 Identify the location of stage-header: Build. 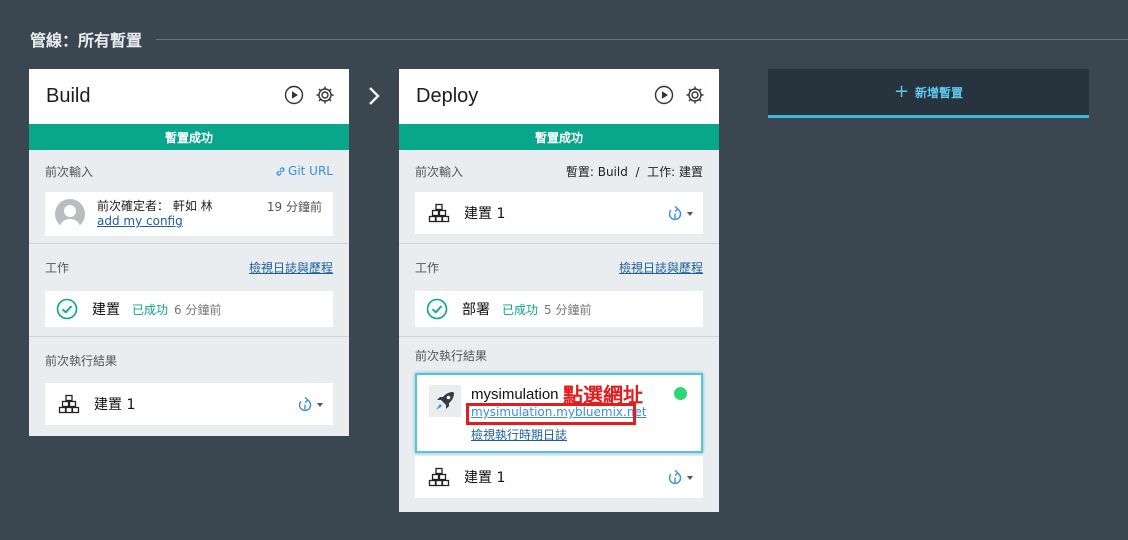
(189, 96).